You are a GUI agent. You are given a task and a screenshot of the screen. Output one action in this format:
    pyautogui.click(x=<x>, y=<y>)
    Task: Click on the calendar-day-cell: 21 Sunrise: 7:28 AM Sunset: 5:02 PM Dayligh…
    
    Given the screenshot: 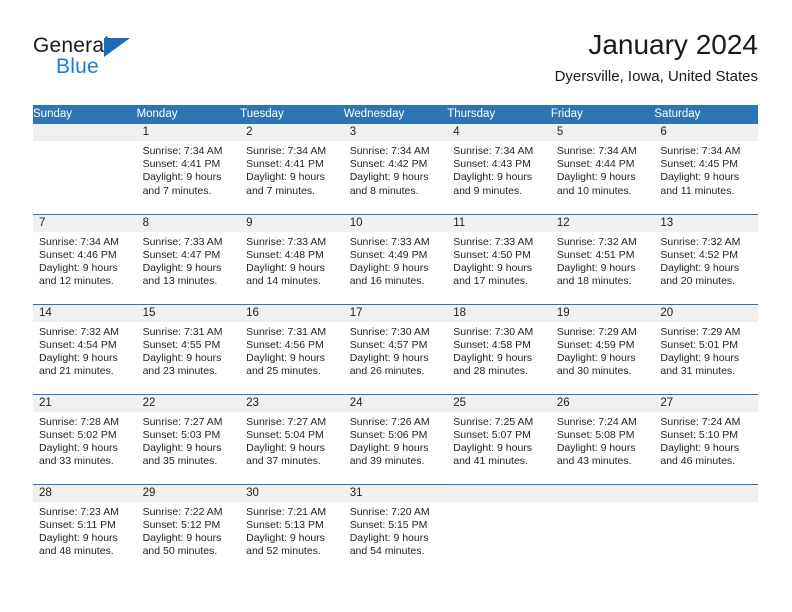 What is the action you would take?
    pyautogui.click(x=85, y=438)
    